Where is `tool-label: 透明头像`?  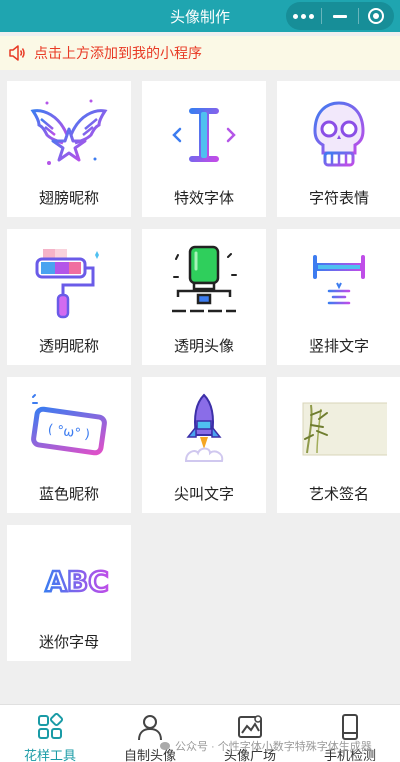
tool-label: 透明头像 is located at coordinates (203, 346).